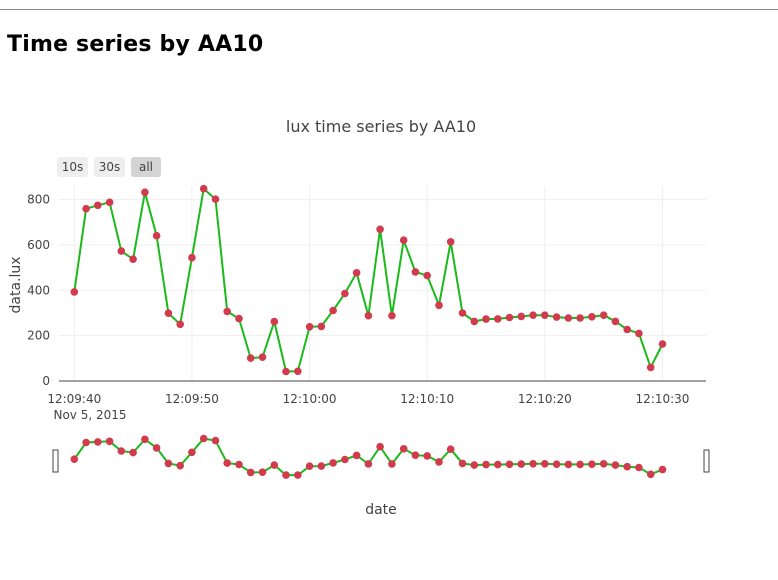 The width and height of the screenshot is (778, 580). What do you see at coordinates (16, 284) in the screenshot?
I see `y-axis-title: data.lux` at bounding box center [16, 284].